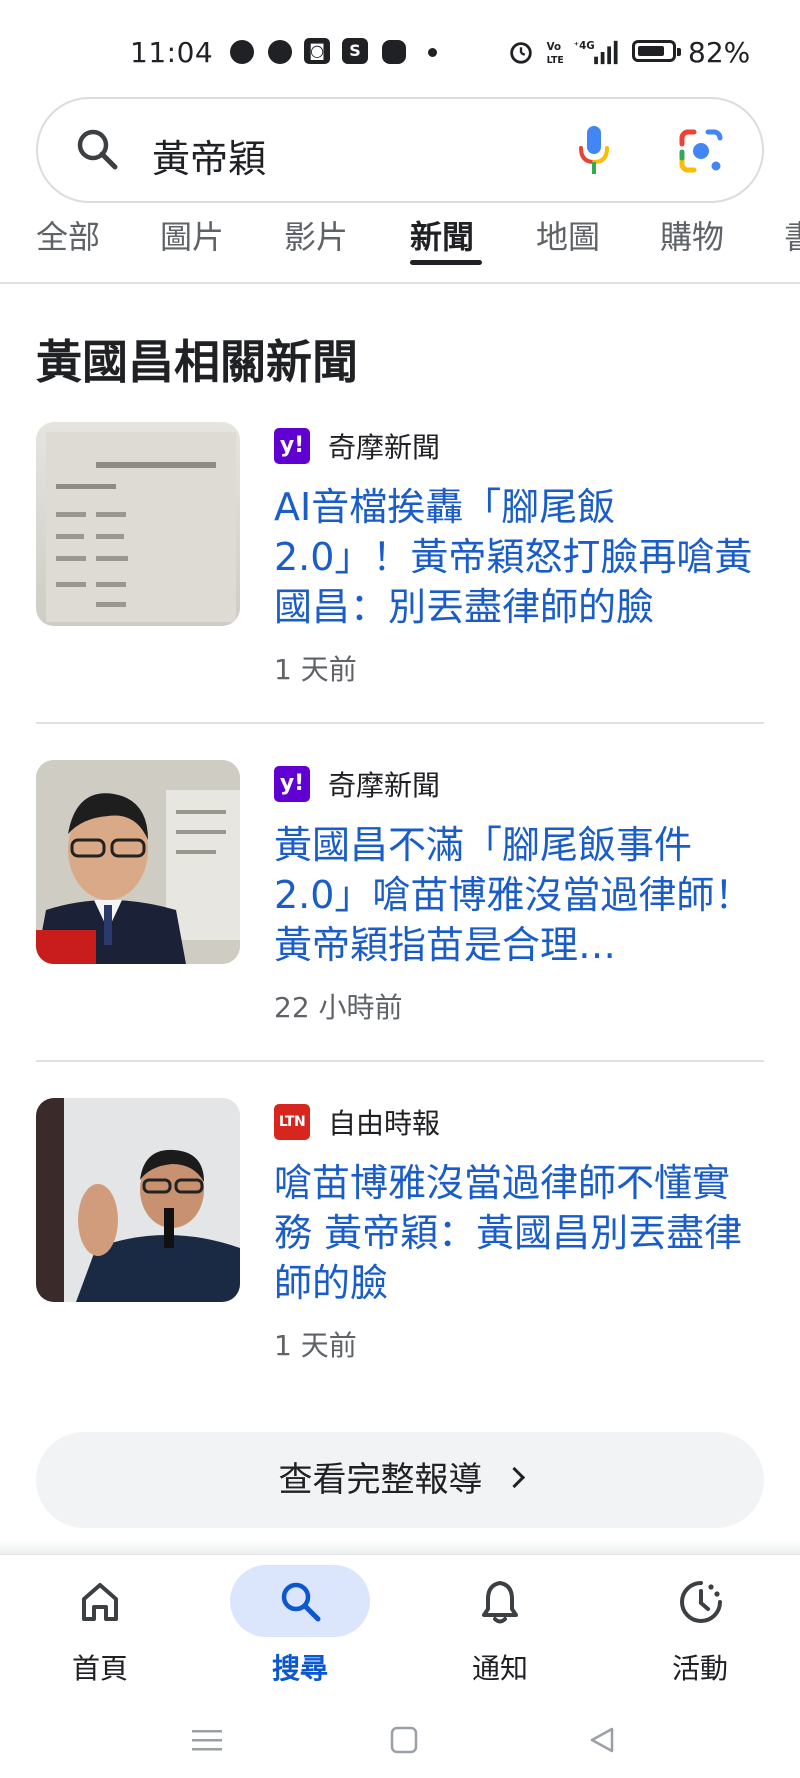 This screenshot has width=800, height=1778. I want to click on chevron-right-icon, so click(514, 1477).